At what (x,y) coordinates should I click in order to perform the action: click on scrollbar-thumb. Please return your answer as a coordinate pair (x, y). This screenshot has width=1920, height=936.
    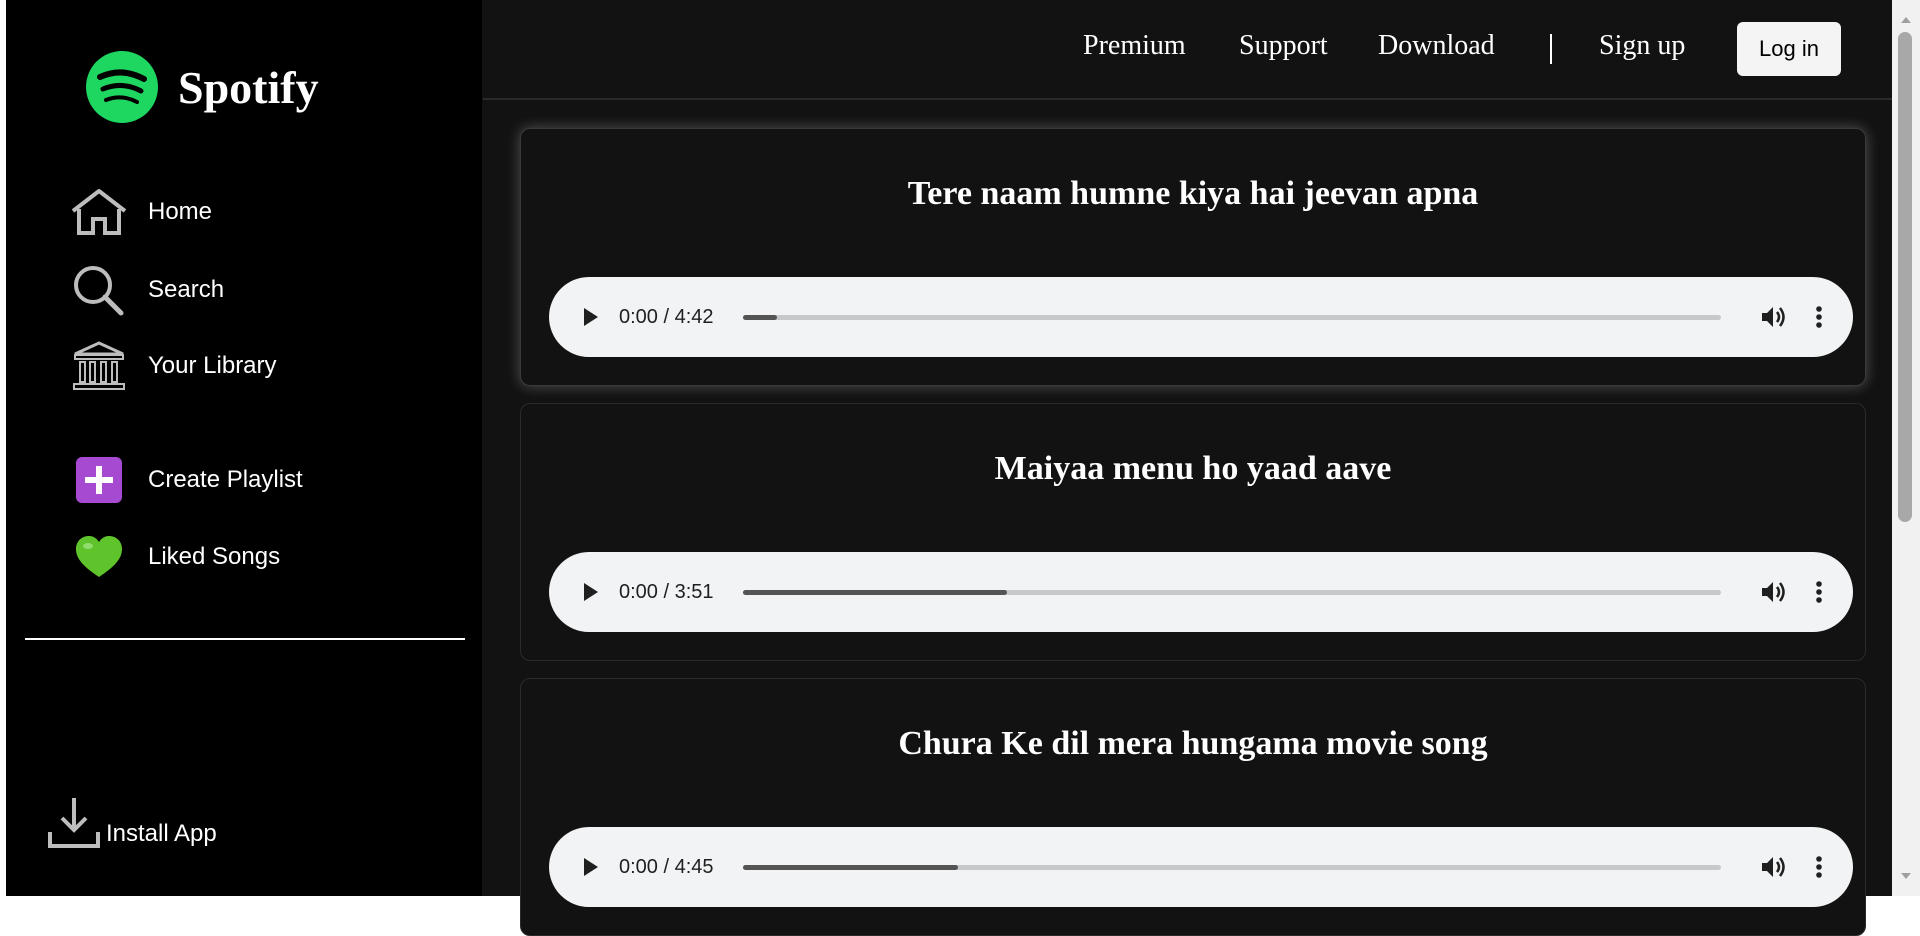
    Looking at the image, I should click on (1905, 277).